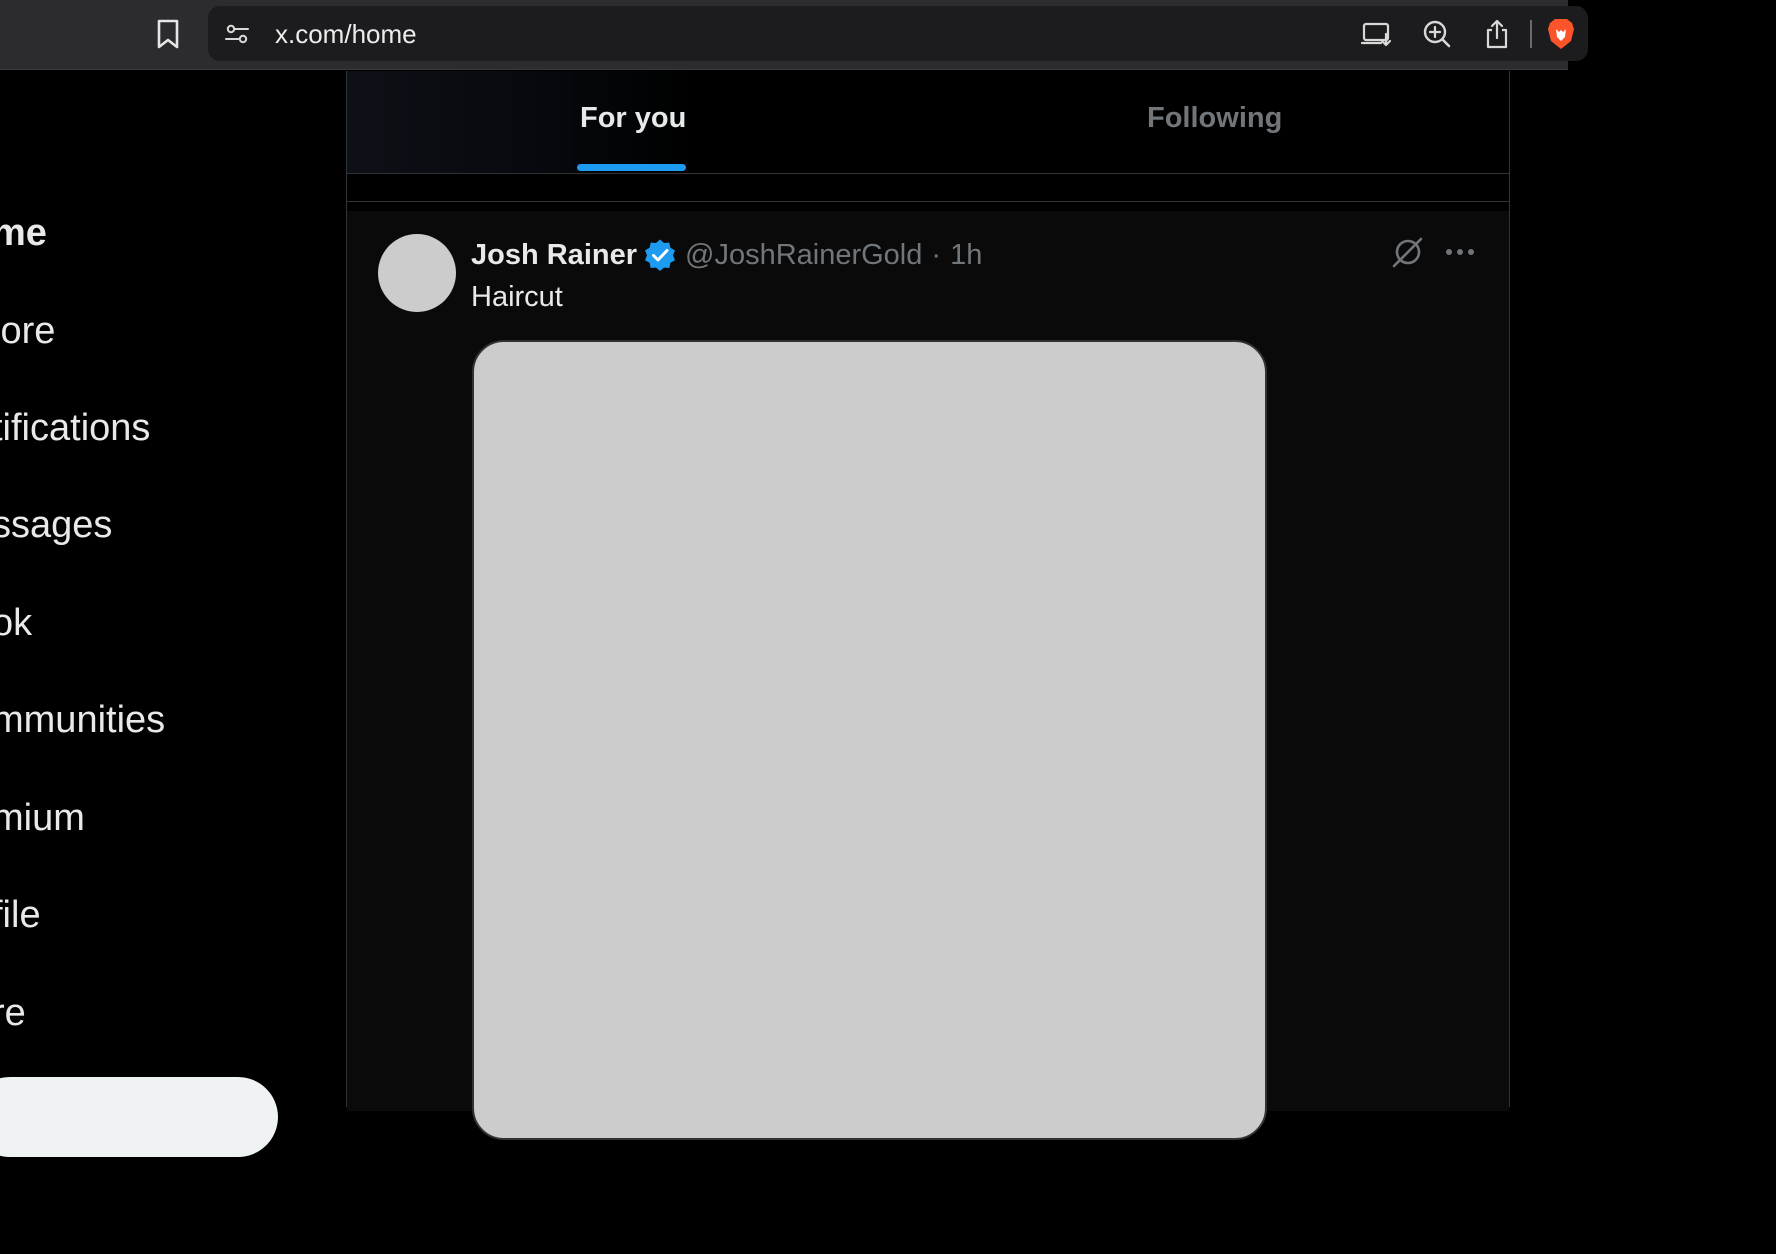 The width and height of the screenshot is (1776, 1254). What do you see at coordinates (928, 122) in the screenshot?
I see `timeline-tabs: For you Following` at bounding box center [928, 122].